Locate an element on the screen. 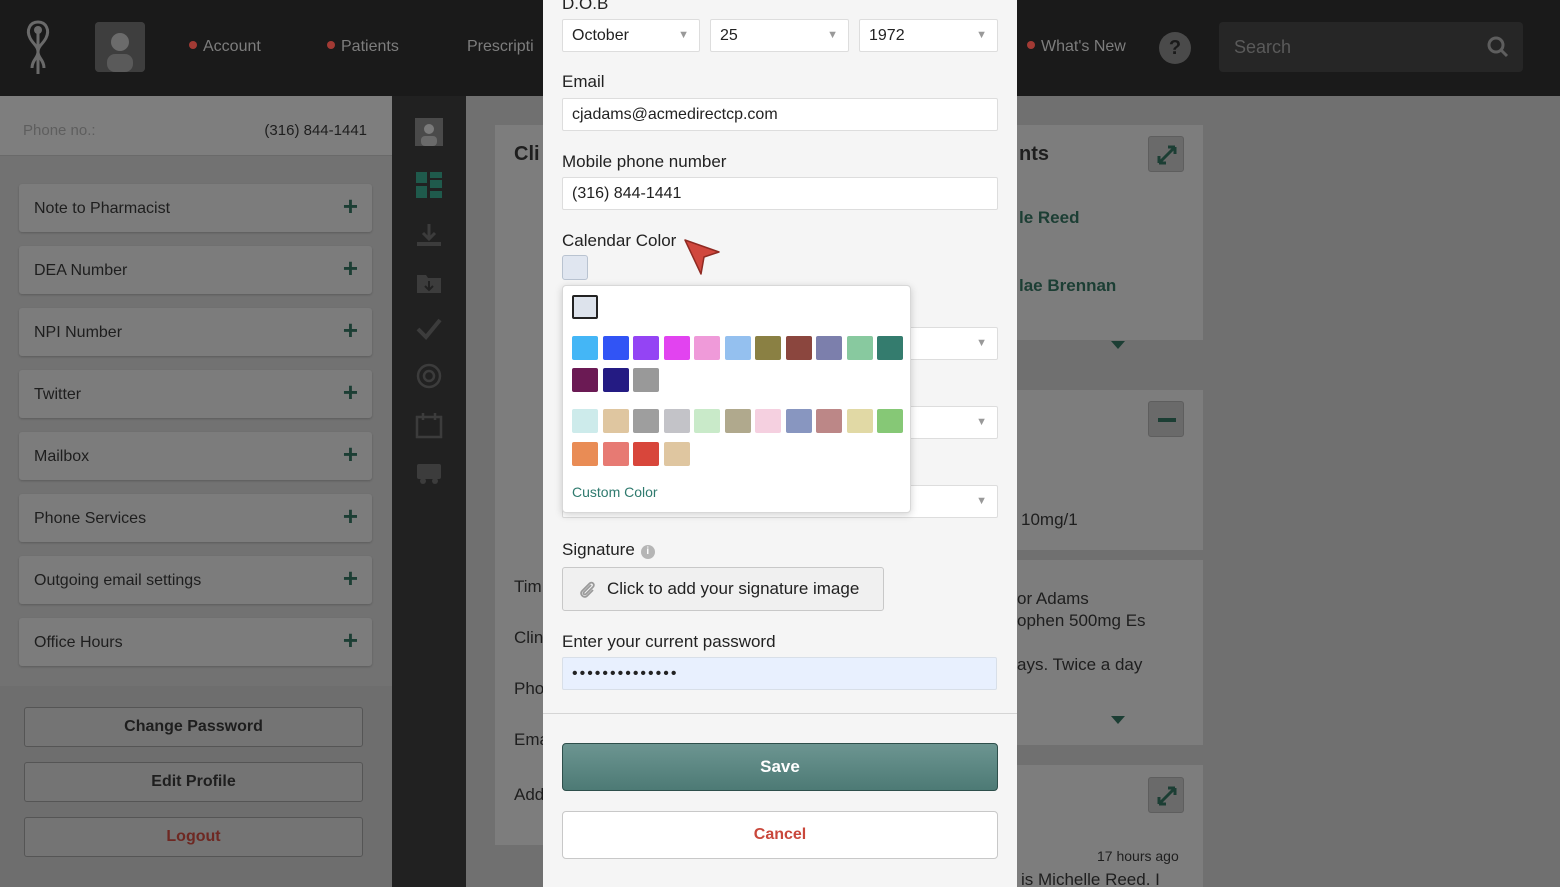 The width and height of the screenshot is (1560, 887). nav-patients: Patients is located at coordinates (363, 47).